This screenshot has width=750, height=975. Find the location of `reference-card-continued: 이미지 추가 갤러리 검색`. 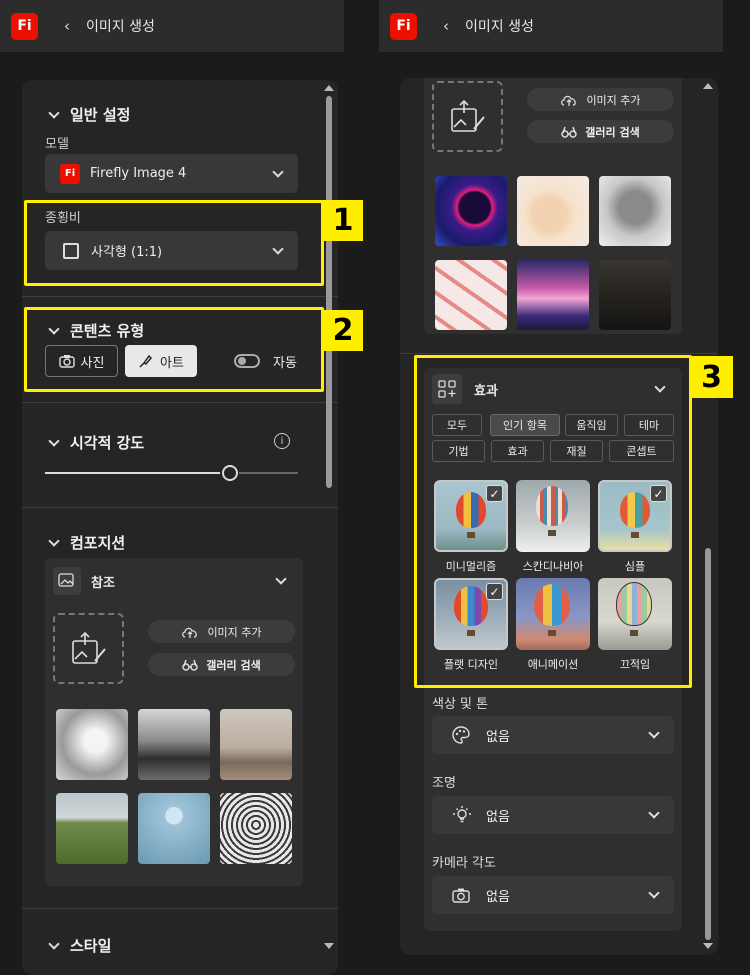

reference-card-continued: 이미지 추가 갤러리 검색 is located at coordinates (553, 206).